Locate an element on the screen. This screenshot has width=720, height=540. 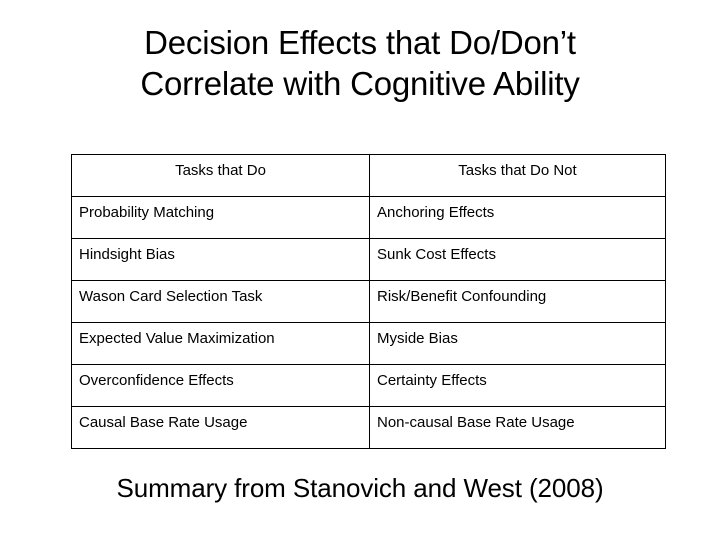
table-row: Probability Matching Anchoring Effects is located at coordinates (368, 217).